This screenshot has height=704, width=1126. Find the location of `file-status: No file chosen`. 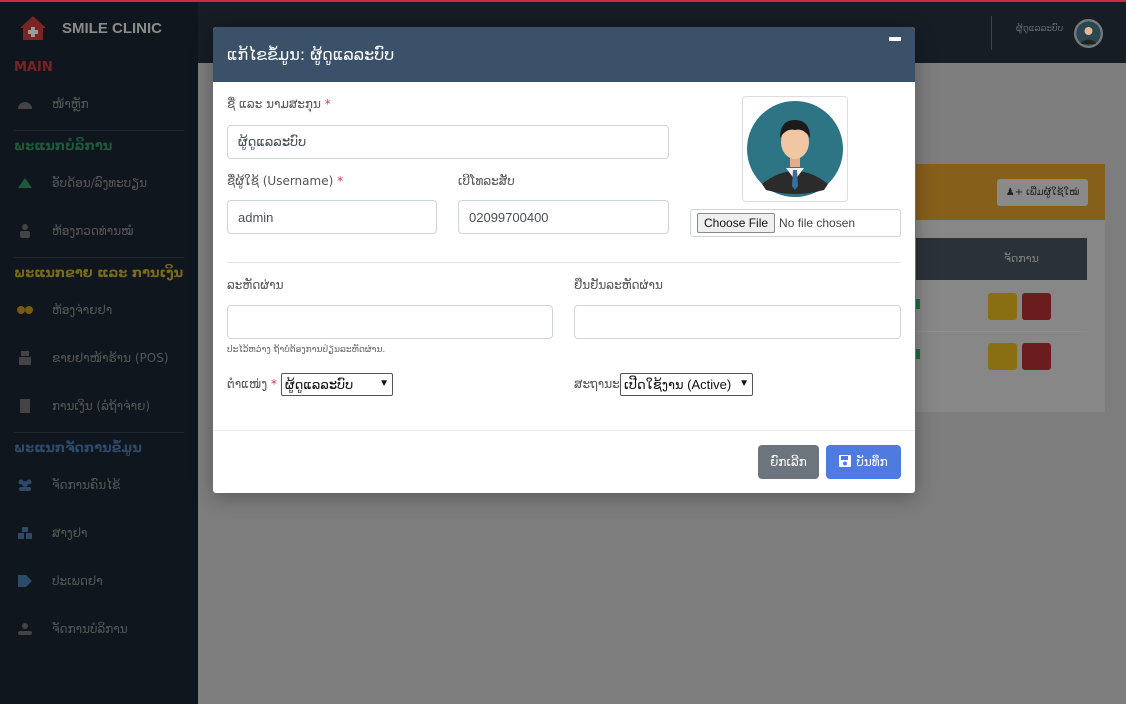

file-status: No file chosen is located at coordinates (817, 223).